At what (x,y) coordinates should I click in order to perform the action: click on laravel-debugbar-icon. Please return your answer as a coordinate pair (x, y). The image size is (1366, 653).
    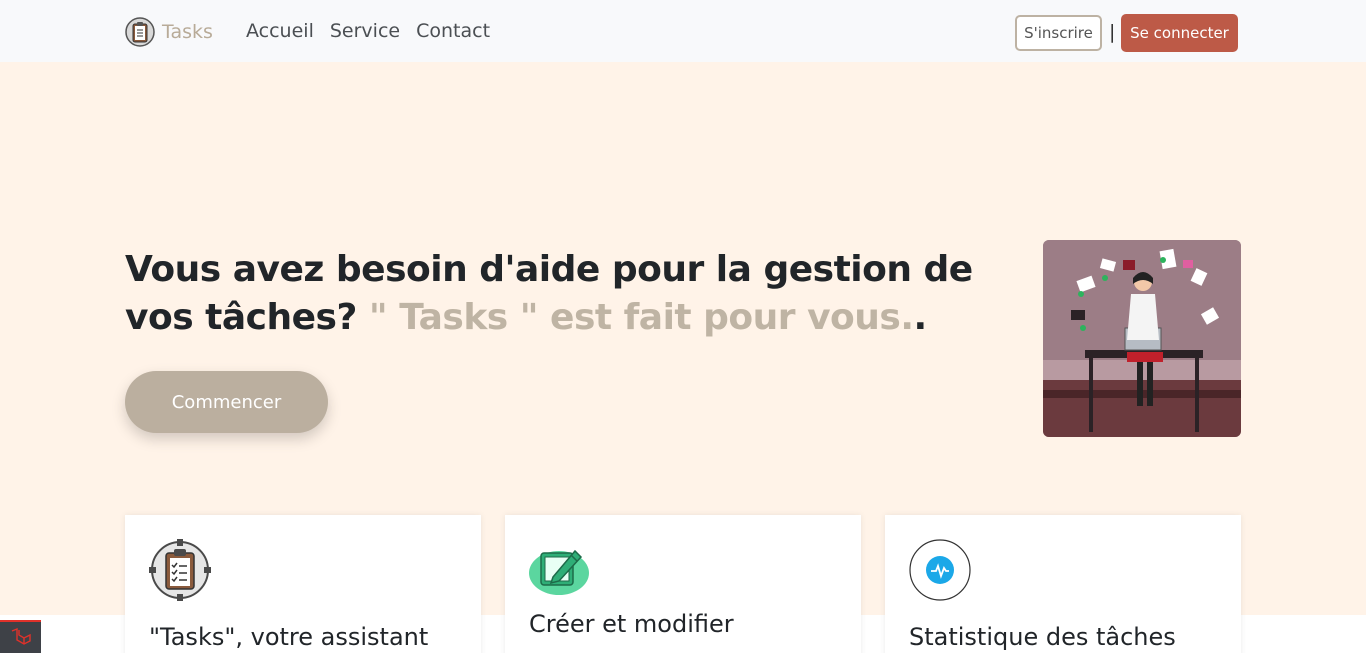
    Looking at the image, I should click on (20, 636).